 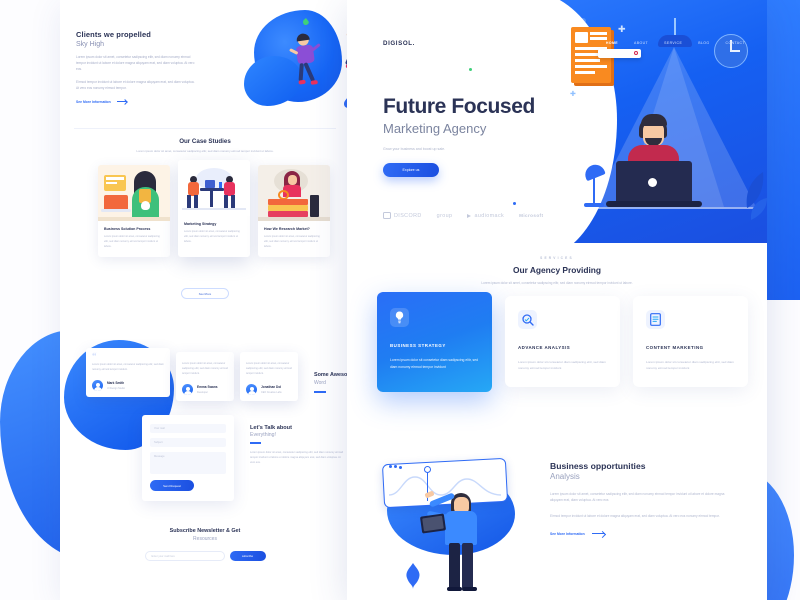 What do you see at coordinates (90, 44) in the screenshot?
I see `left-hero-subtitle: Sky High` at bounding box center [90, 44].